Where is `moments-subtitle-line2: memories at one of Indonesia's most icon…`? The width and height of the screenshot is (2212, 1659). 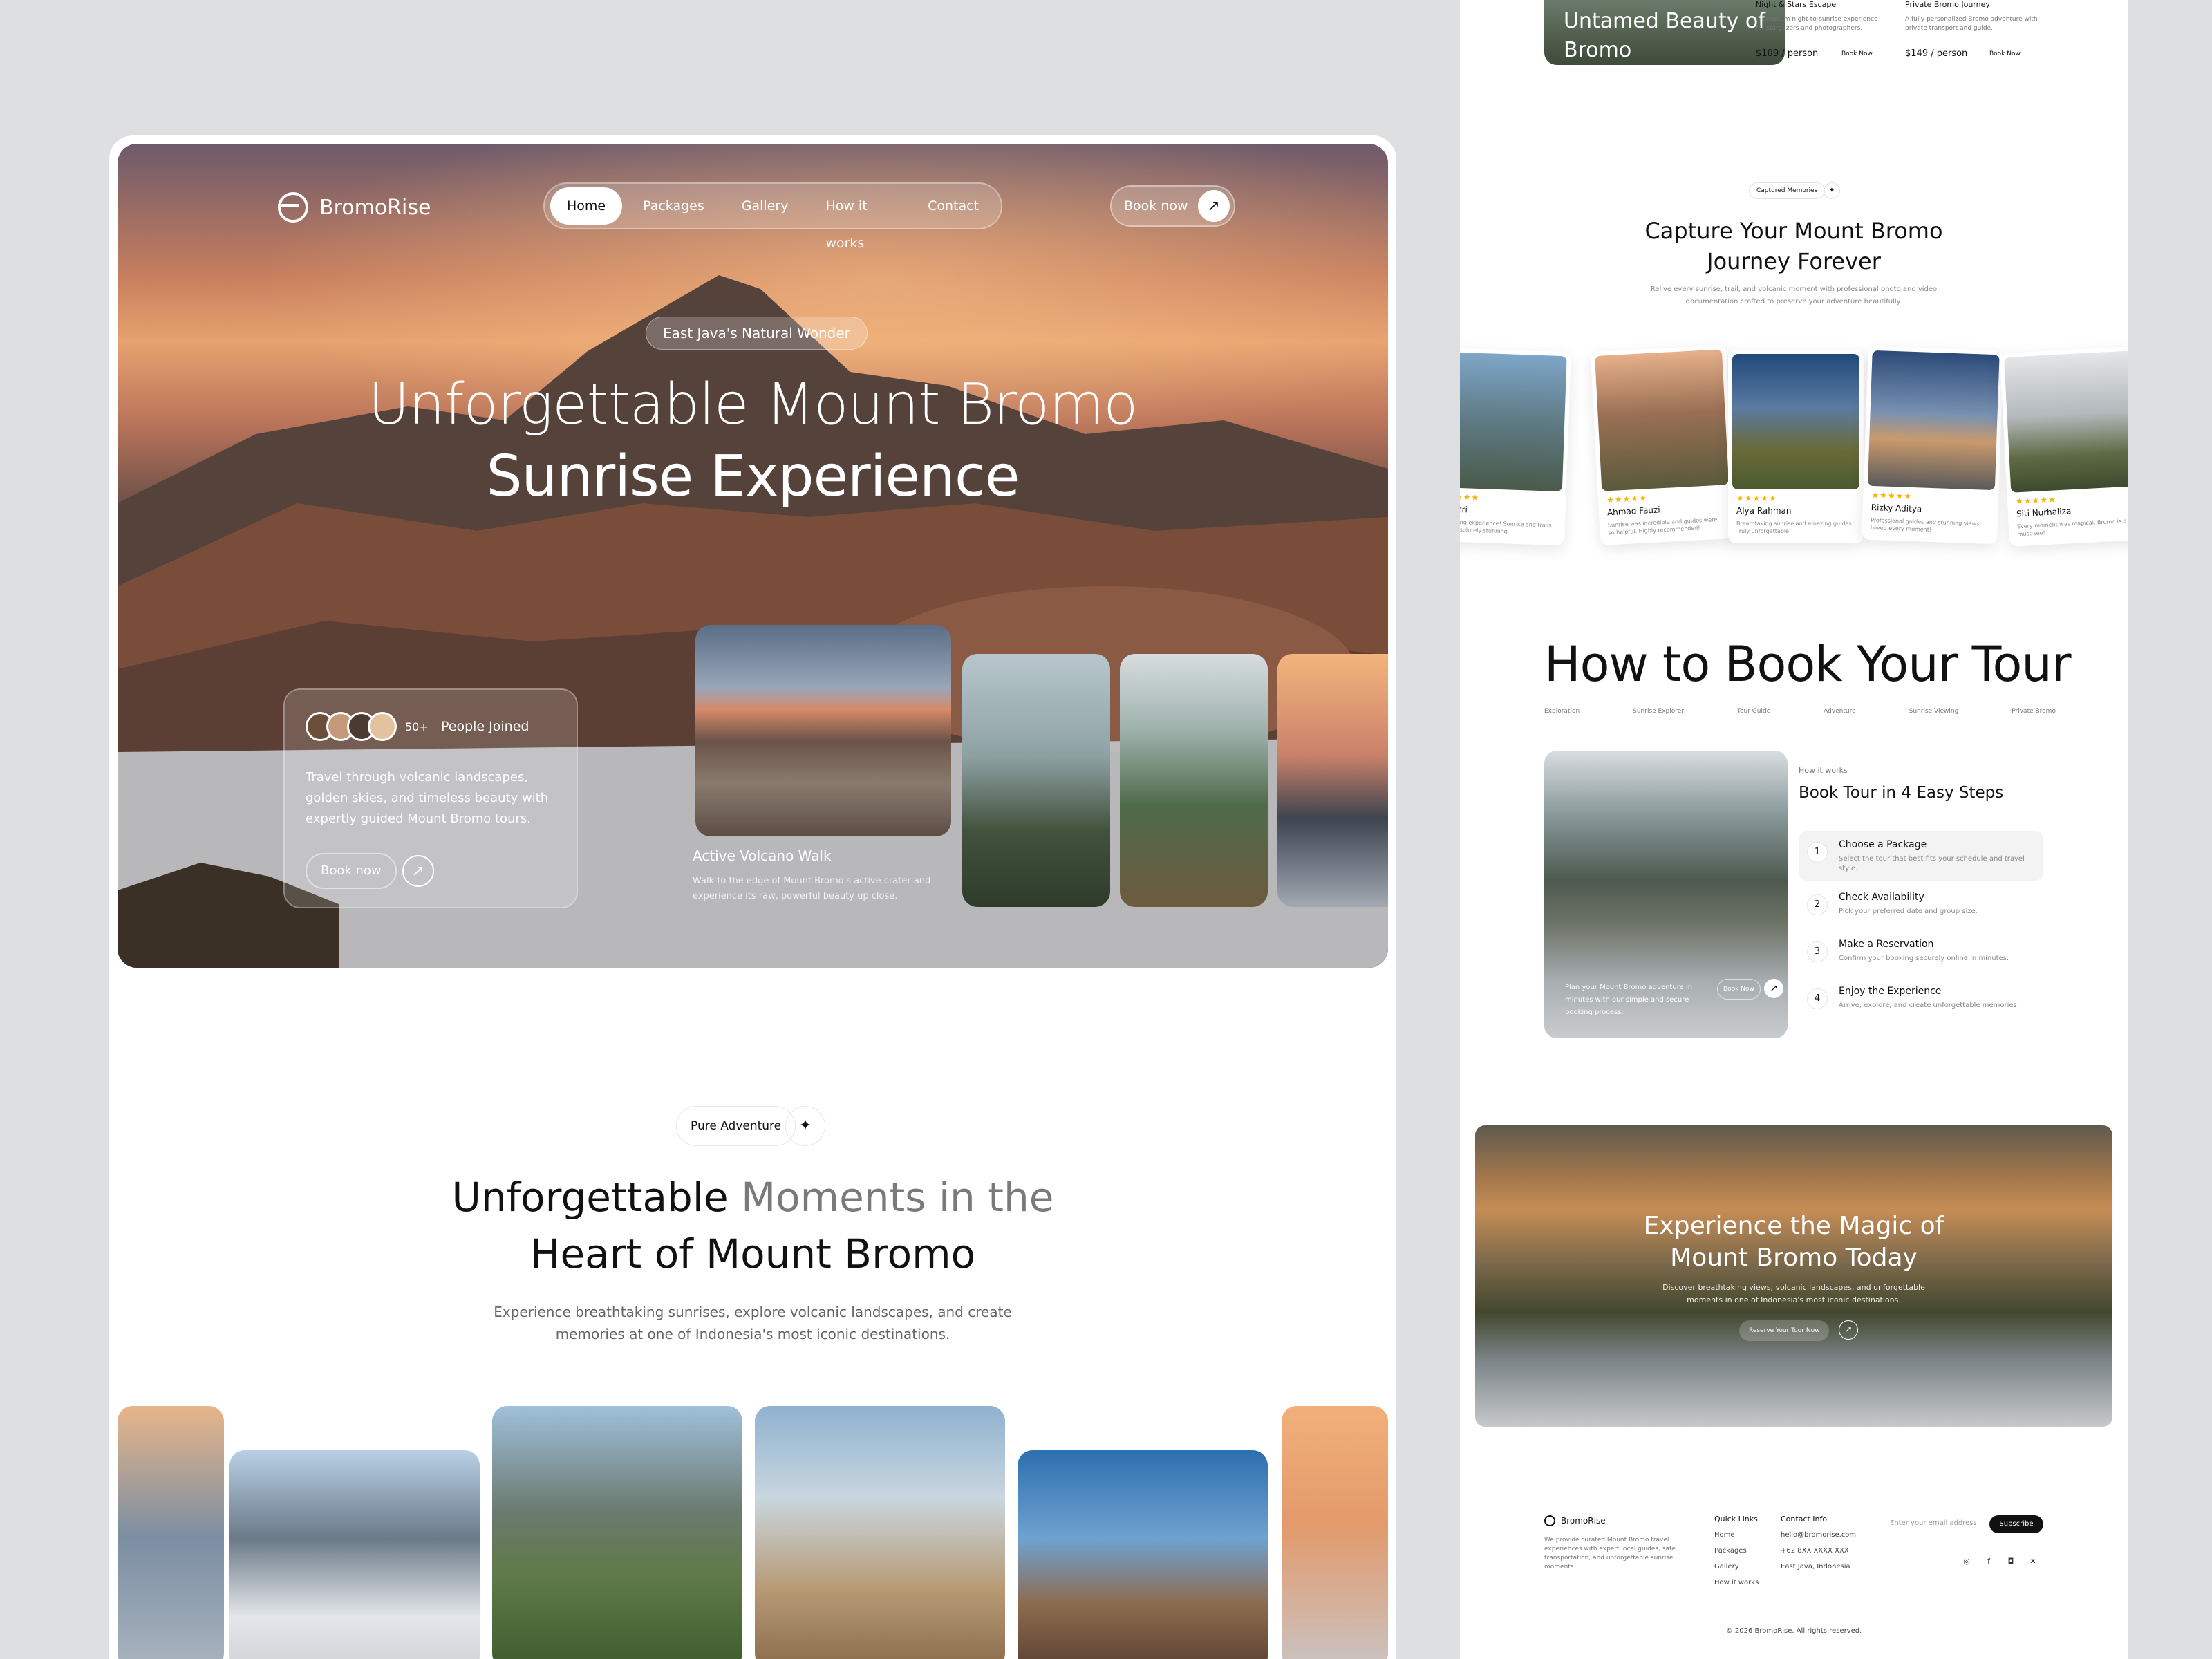
moments-subtitle-line2: memories at one of Indonesia's most icon… is located at coordinates (752, 1334).